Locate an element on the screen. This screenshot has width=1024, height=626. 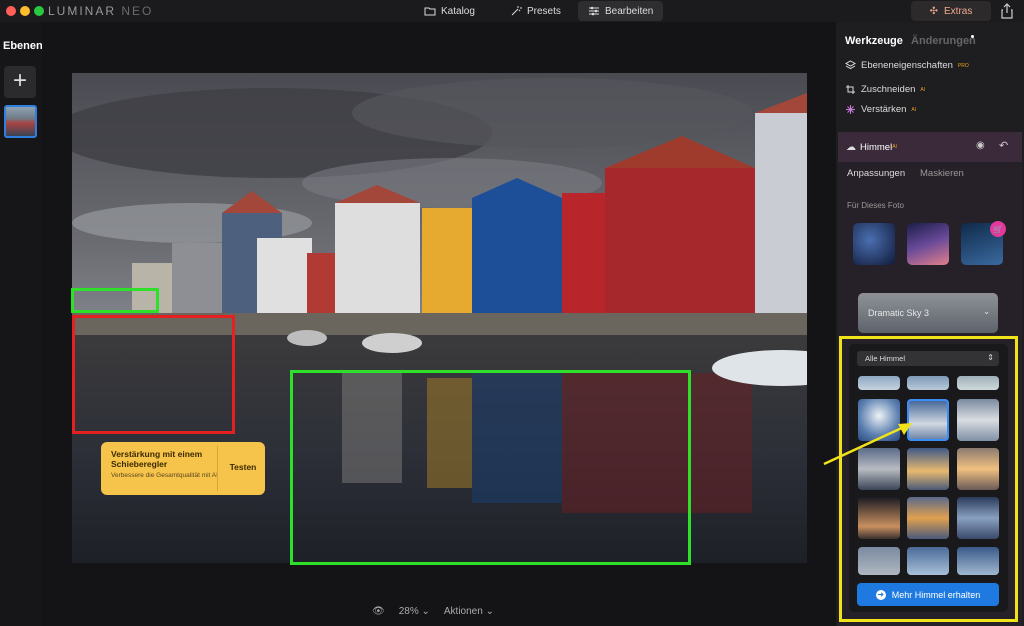
plus-icon: + is located at coordinates (19, 80).